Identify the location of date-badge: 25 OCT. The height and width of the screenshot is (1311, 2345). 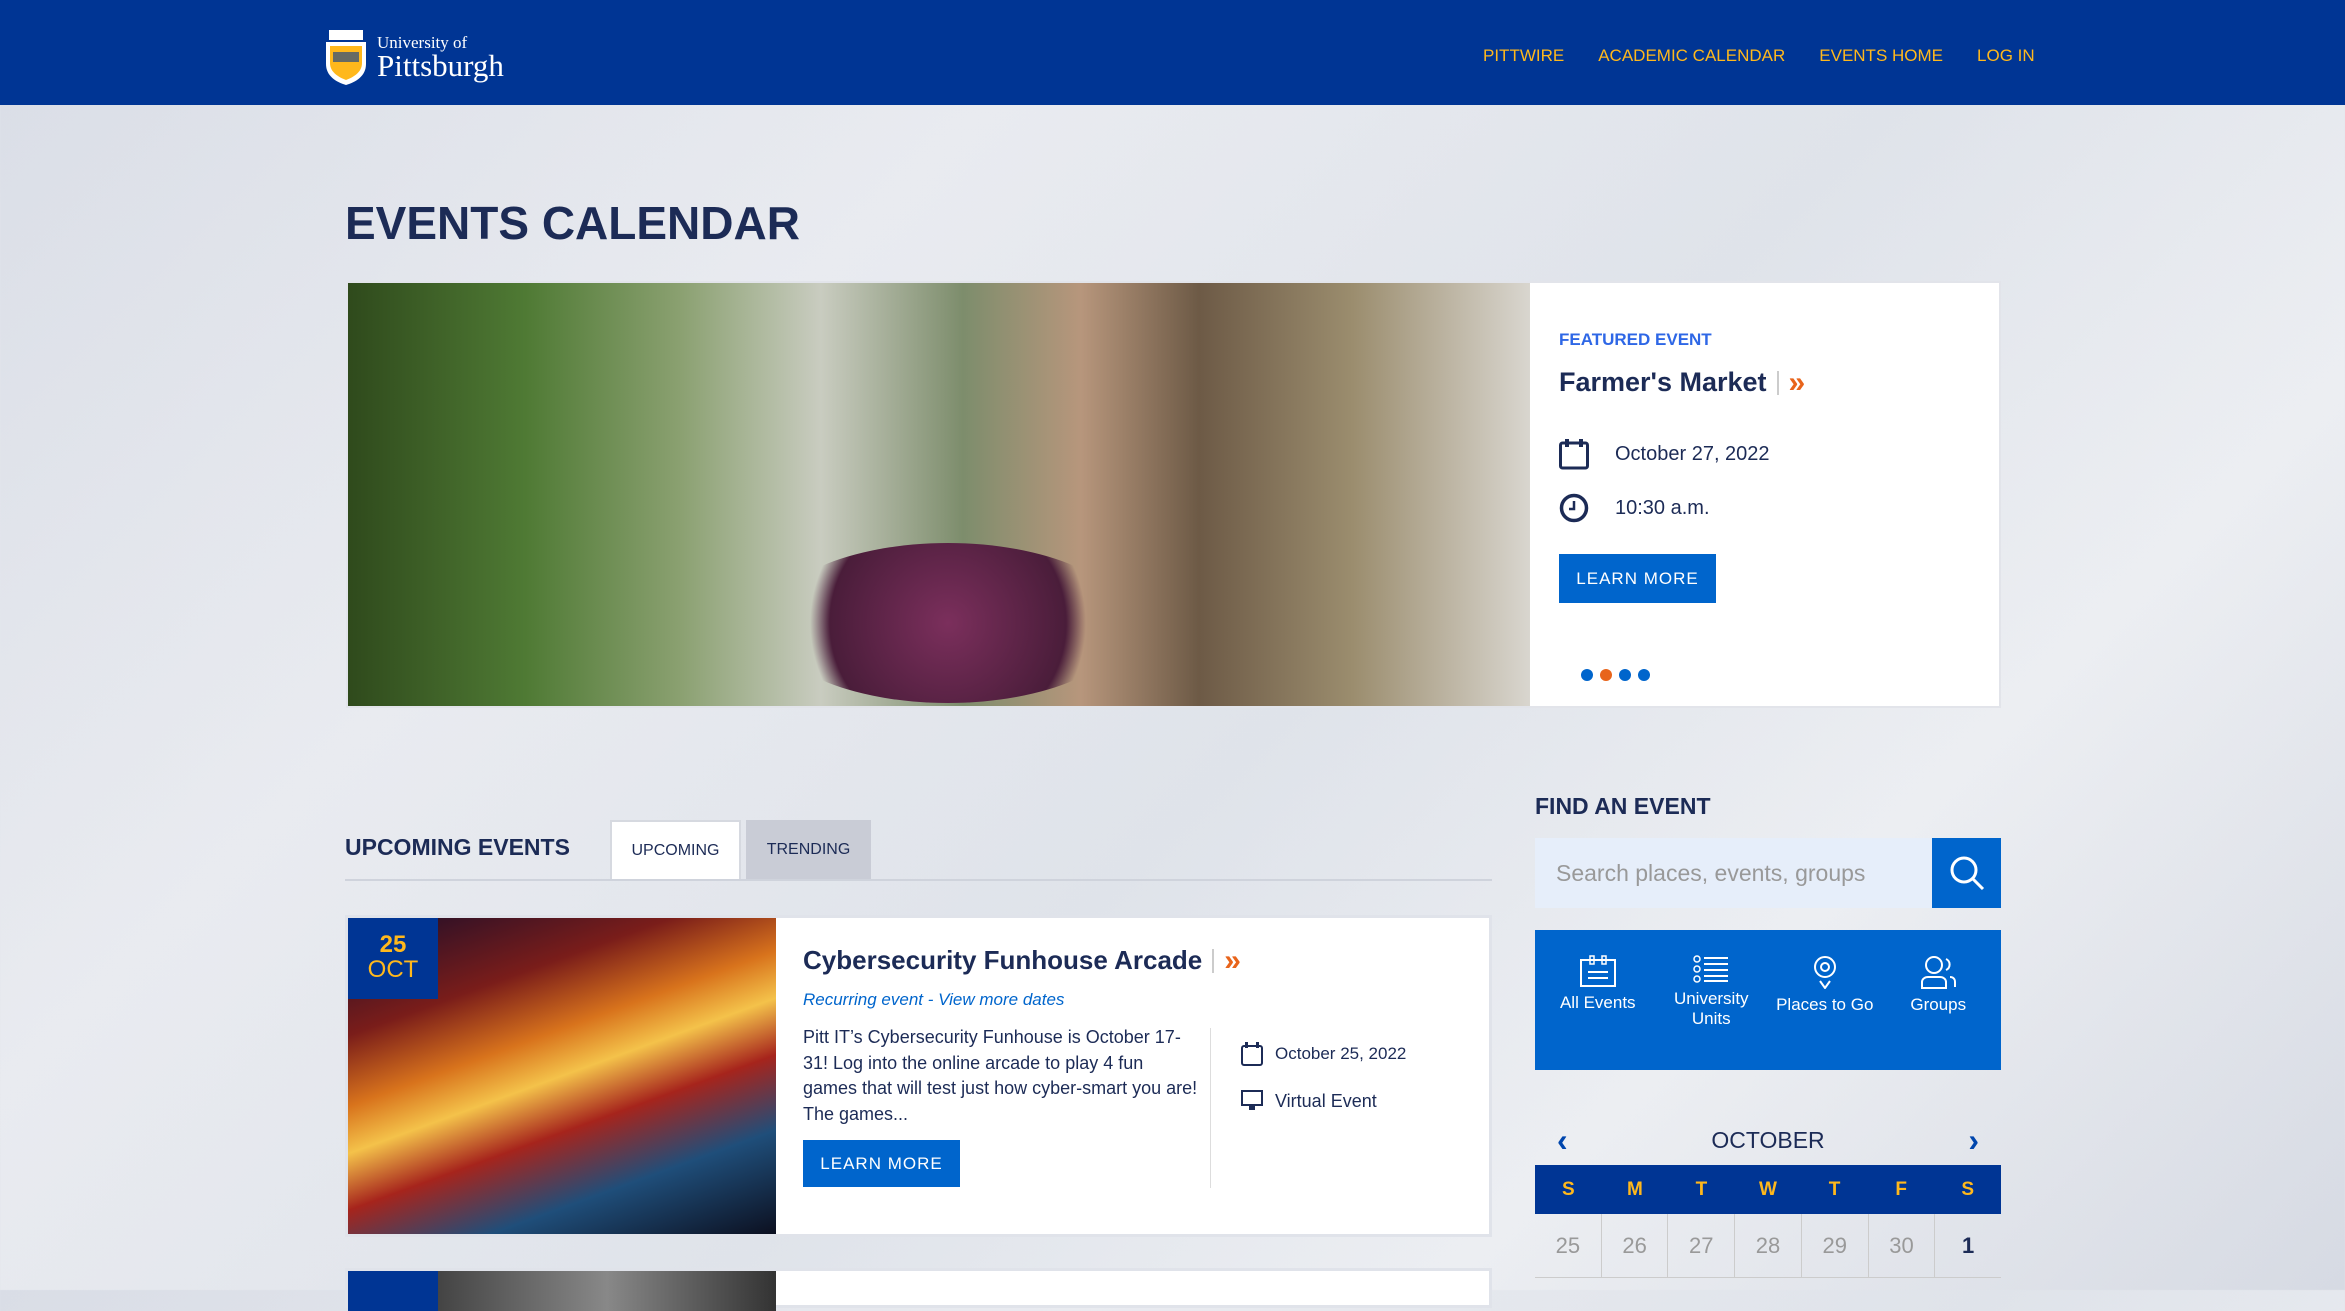
(393, 958).